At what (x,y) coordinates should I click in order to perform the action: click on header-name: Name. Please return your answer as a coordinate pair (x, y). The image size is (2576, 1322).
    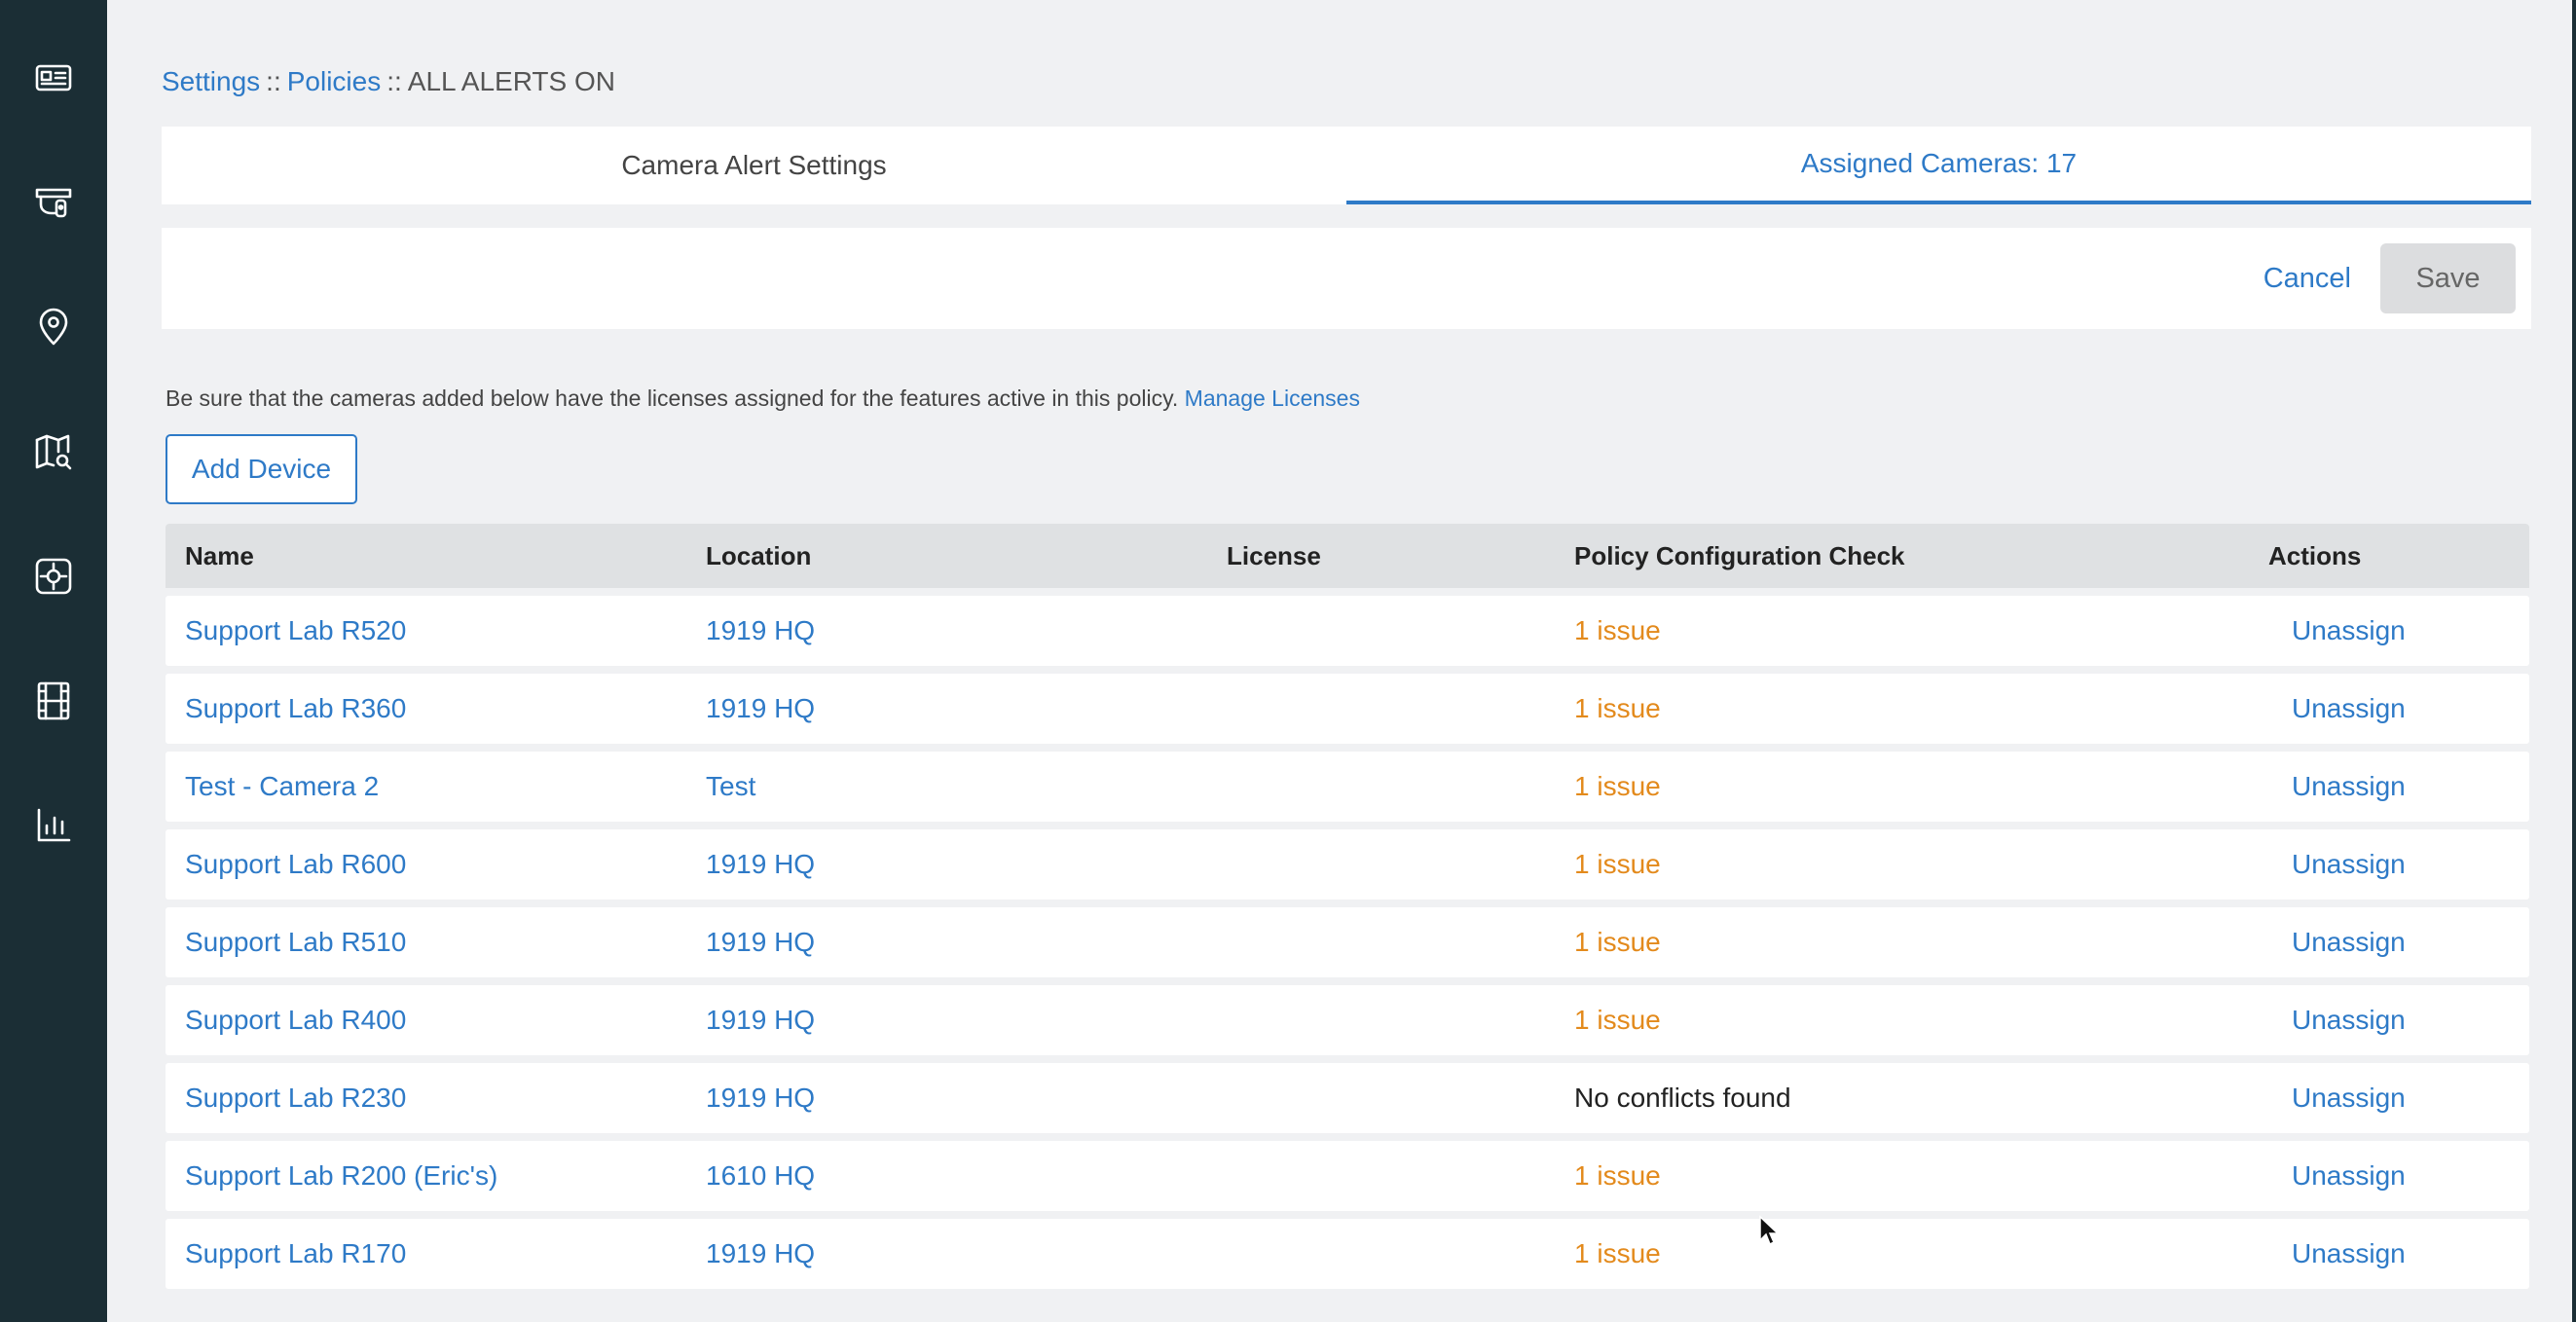
    Looking at the image, I should click on (219, 556).